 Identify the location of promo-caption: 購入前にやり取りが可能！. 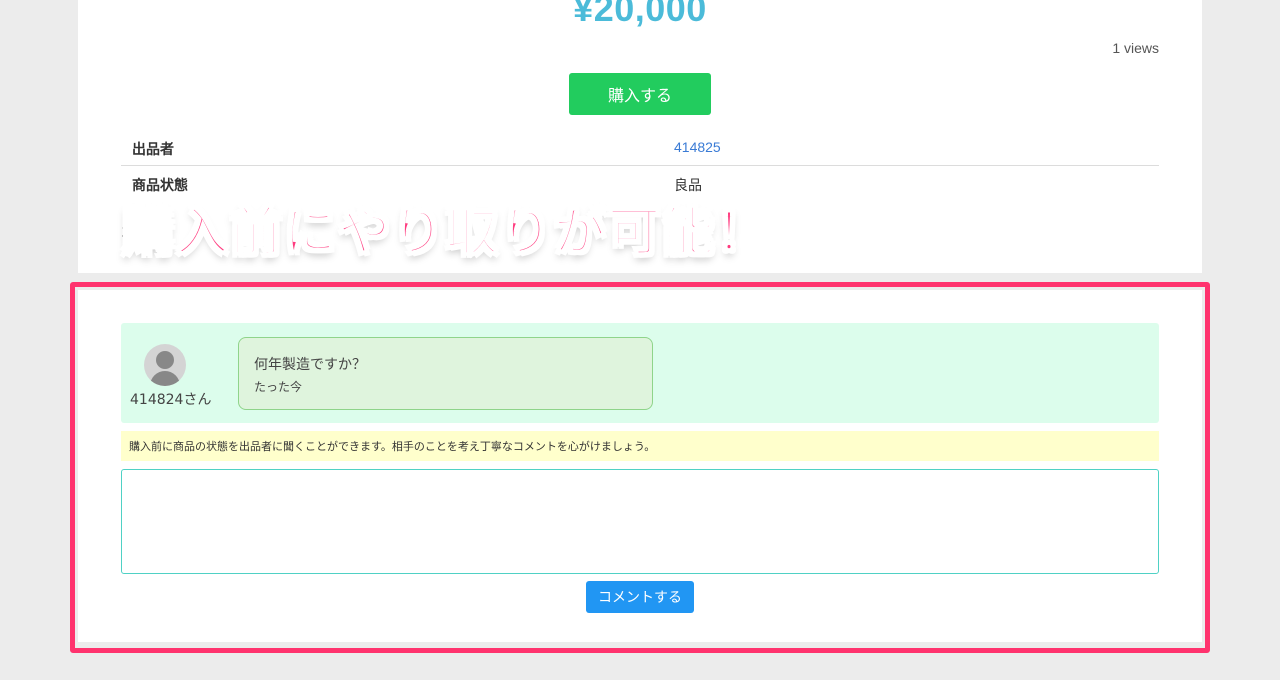
(446, 233).